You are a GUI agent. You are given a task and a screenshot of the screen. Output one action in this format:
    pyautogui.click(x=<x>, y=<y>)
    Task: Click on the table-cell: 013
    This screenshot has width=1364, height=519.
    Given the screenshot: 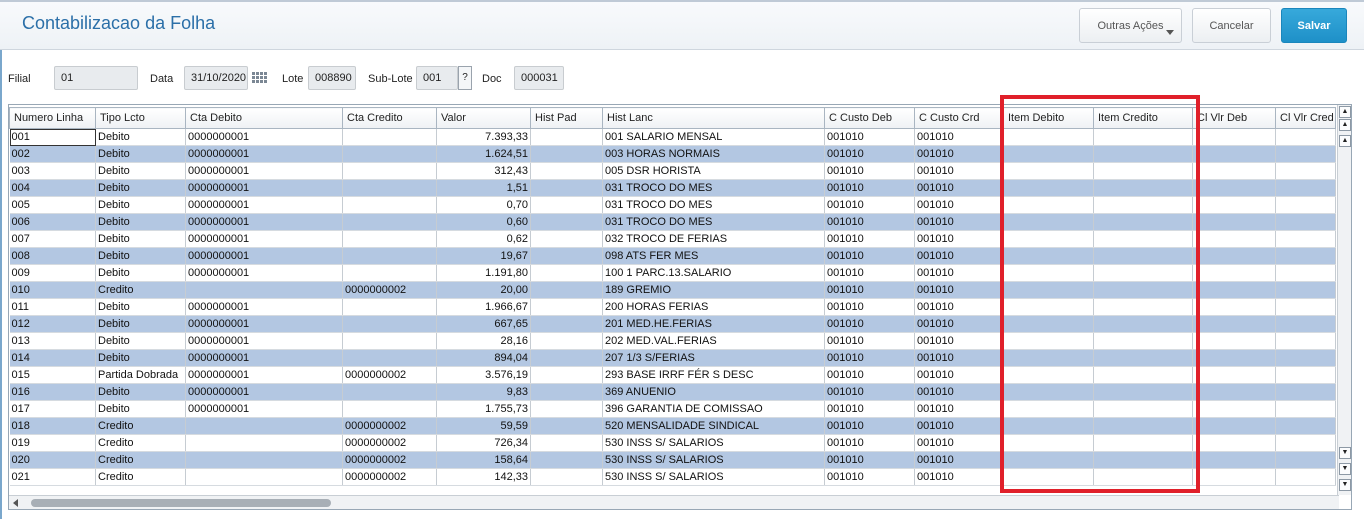 What is the action you would take?
    pyautogui.click(x=52, y=341)
    